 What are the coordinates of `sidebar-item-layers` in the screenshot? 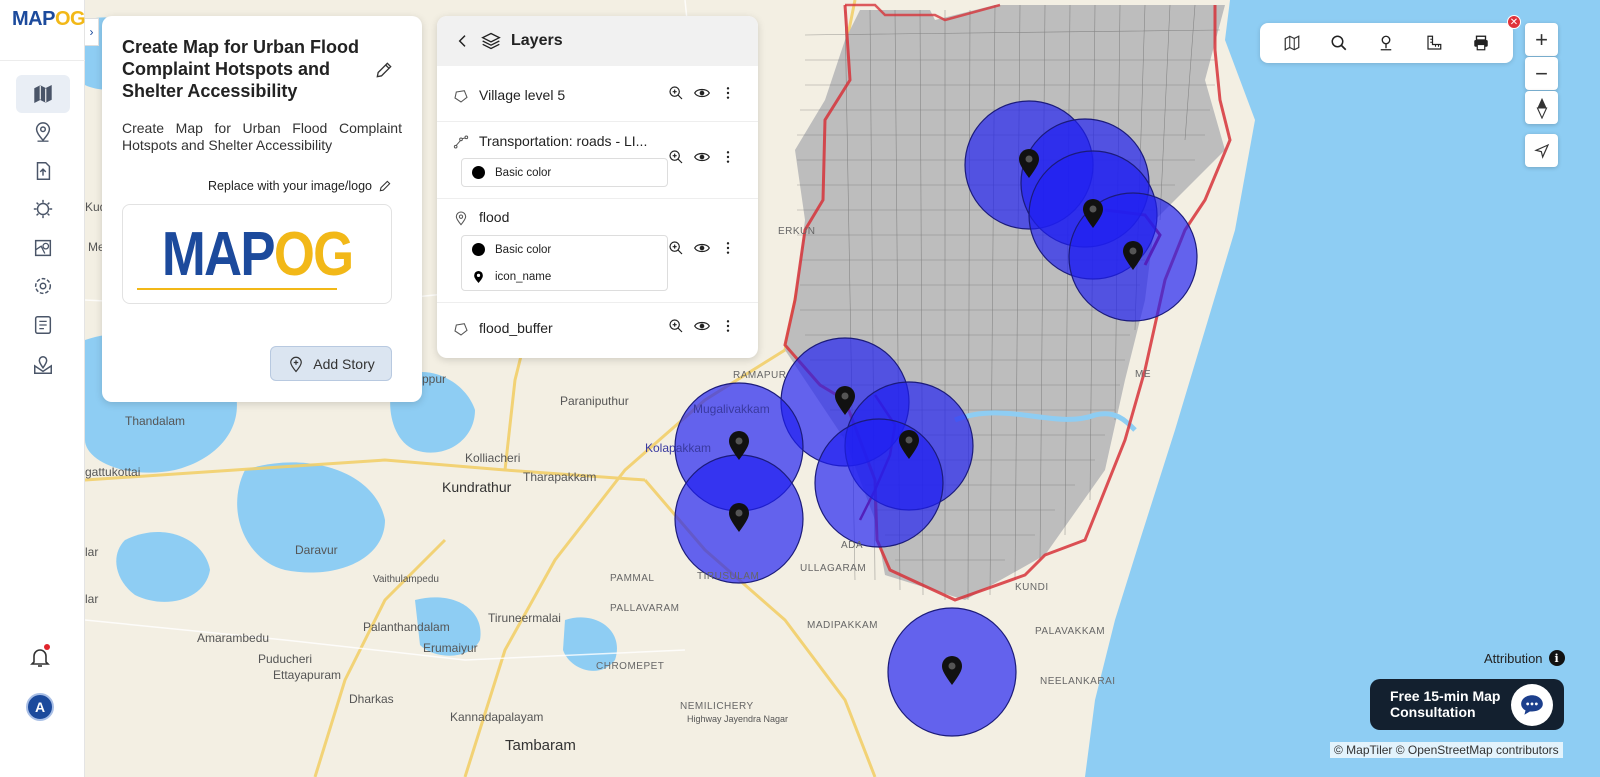 It's located at (43, 248).